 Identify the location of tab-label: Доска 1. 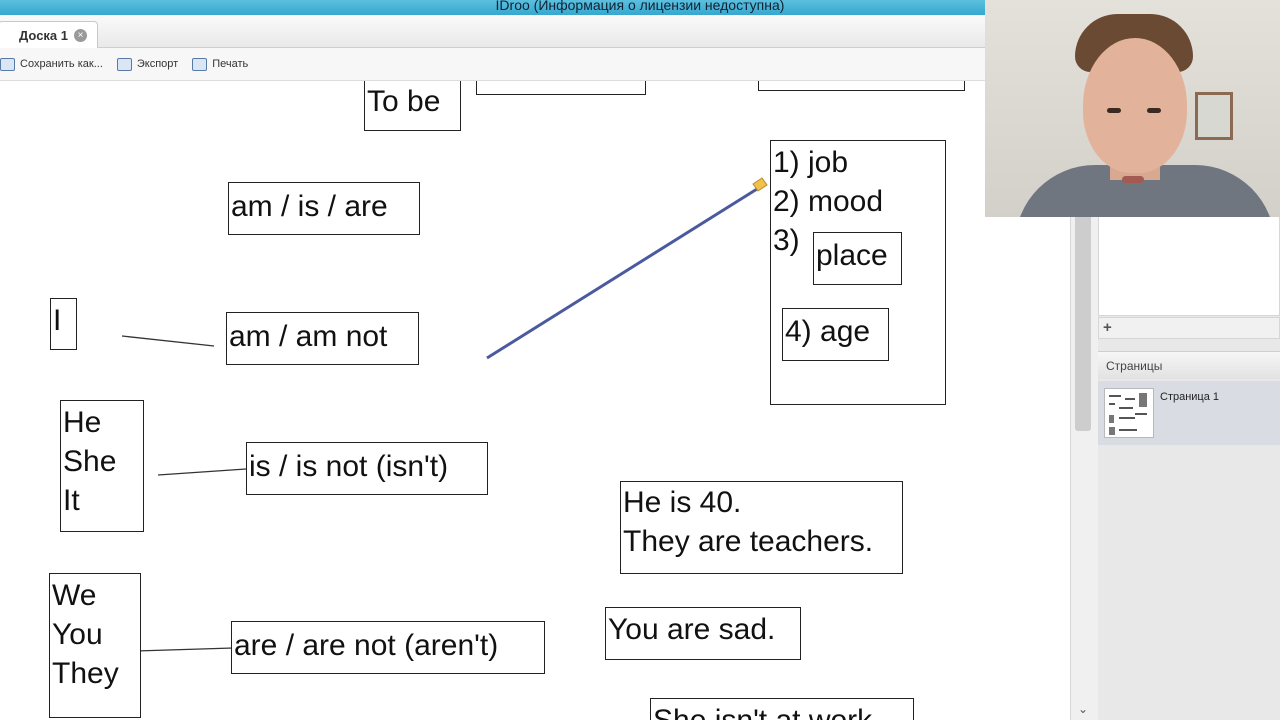
(43, 35).